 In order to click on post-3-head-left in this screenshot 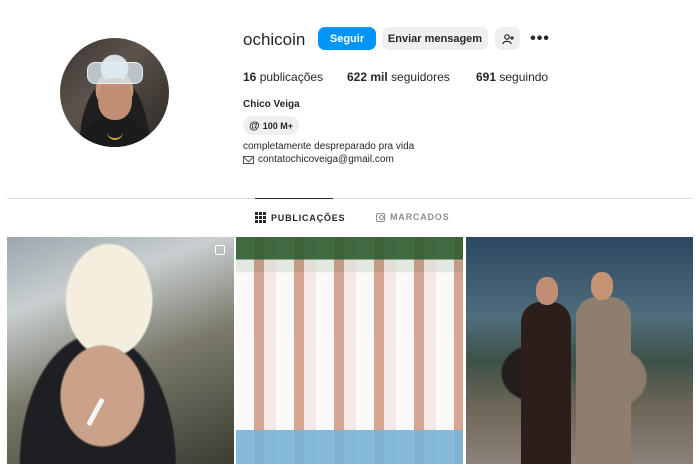, I will do `click(547, 291)`.